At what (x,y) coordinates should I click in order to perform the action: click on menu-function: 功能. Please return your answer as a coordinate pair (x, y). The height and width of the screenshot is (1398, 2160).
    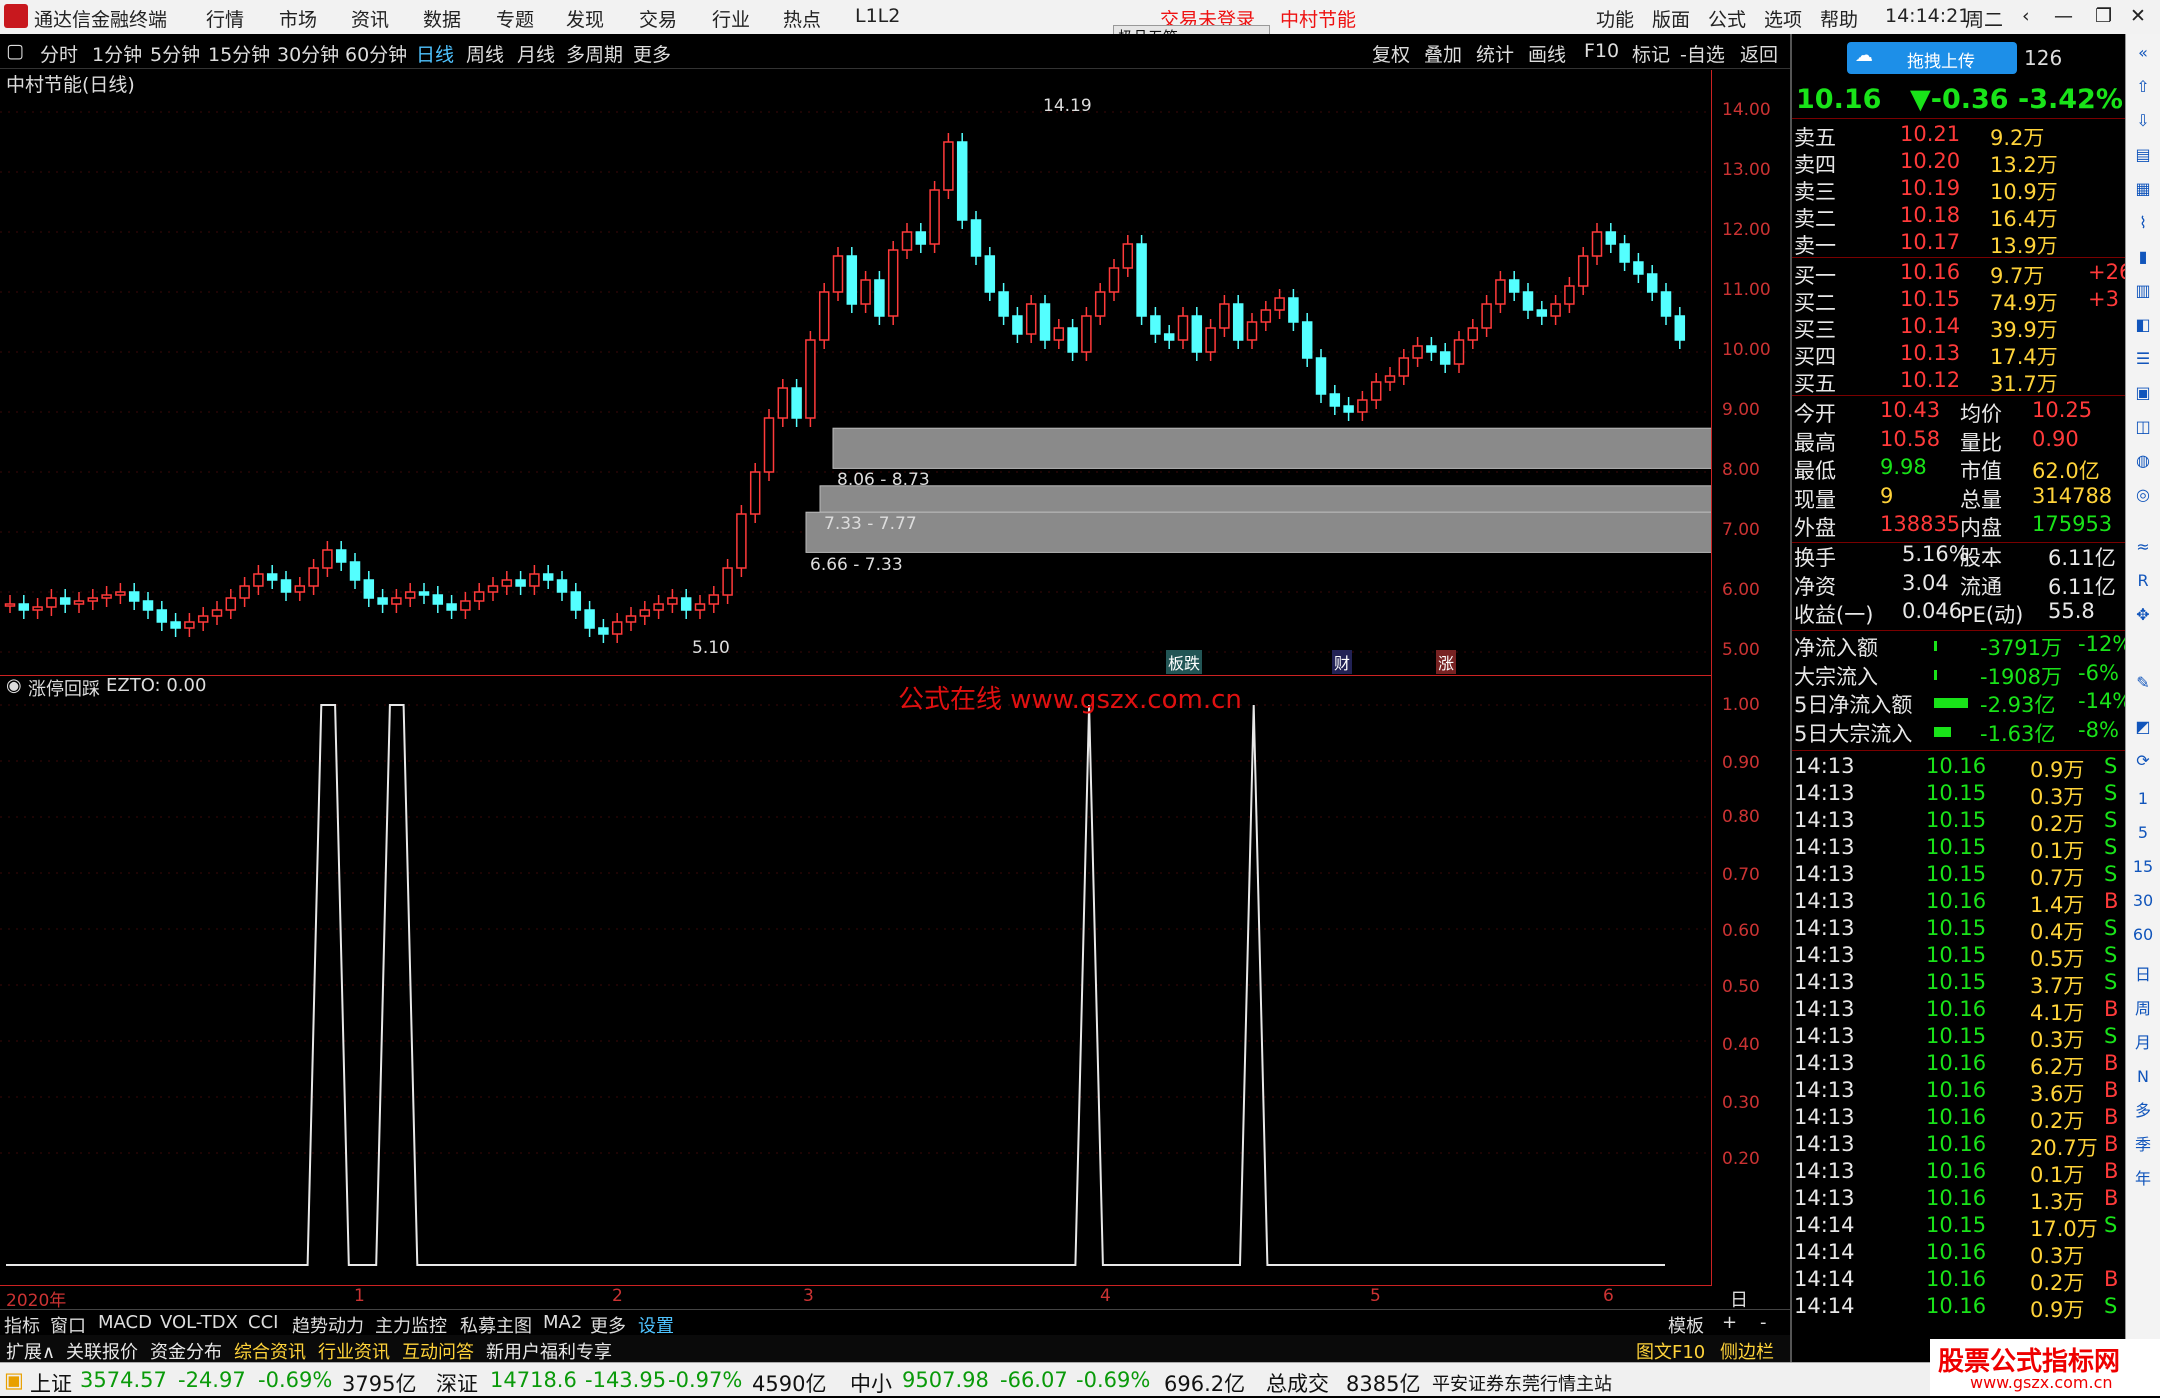
    Looking at the image, I should click on (1615, 18).